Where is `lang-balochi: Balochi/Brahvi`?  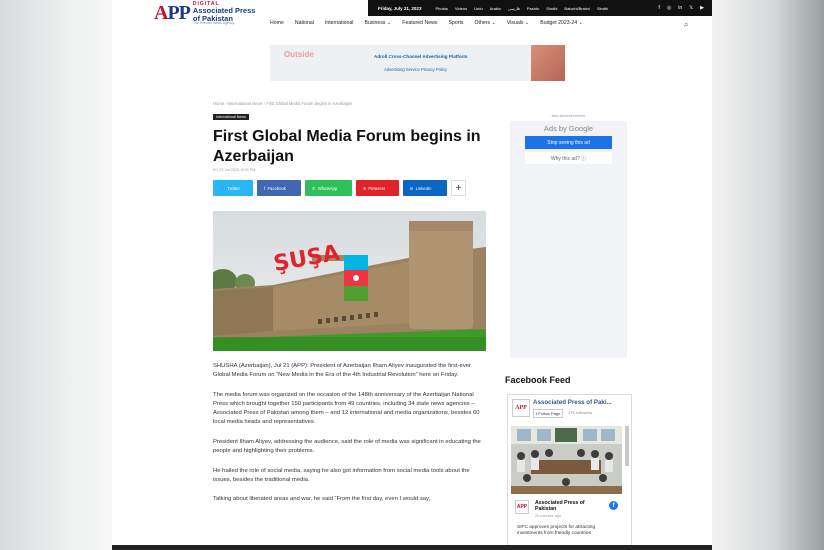
lang-balochi: Balochi/Brahvi is located at coordinates (577, 8).